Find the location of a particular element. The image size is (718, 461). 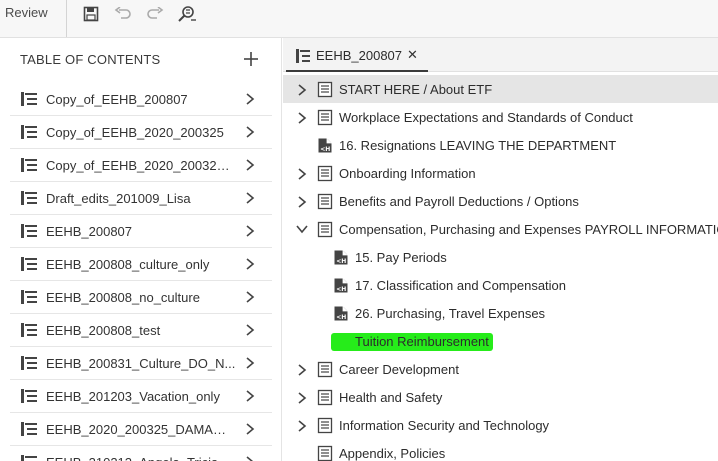

toc-item: Copy_of_EEHB_200807 is located at coordinates (141, 99).